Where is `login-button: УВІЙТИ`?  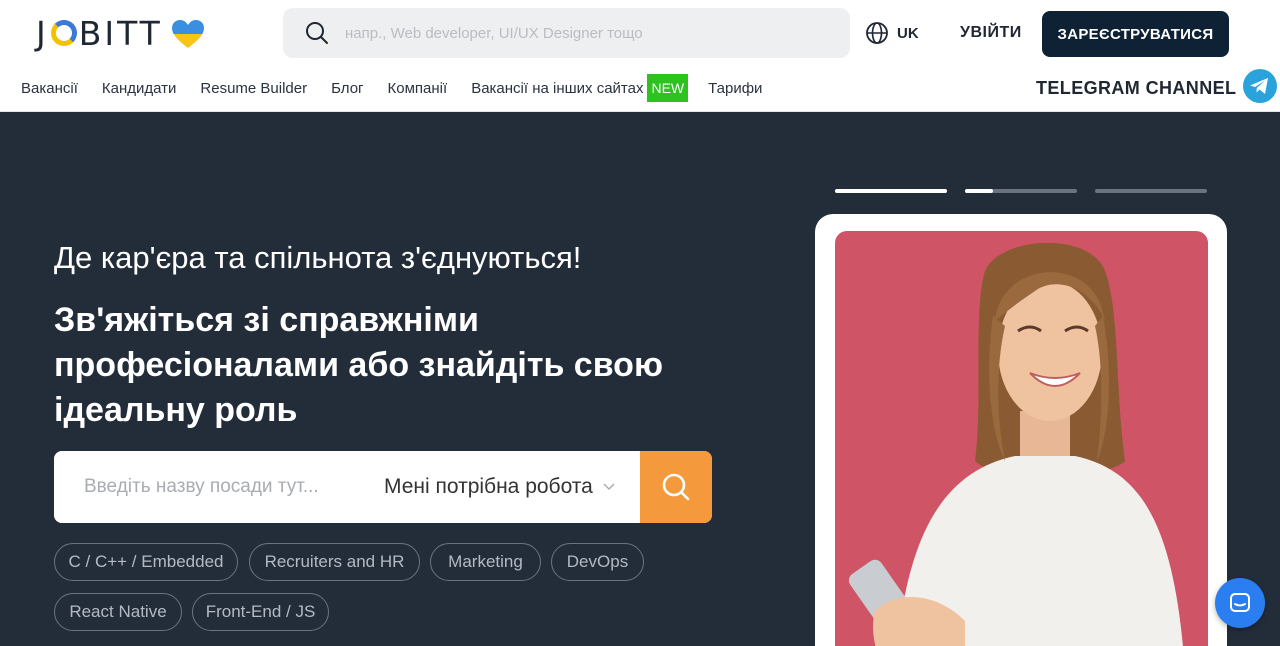
login-button: УВІЙТИ is located at coordinates (991, 33).